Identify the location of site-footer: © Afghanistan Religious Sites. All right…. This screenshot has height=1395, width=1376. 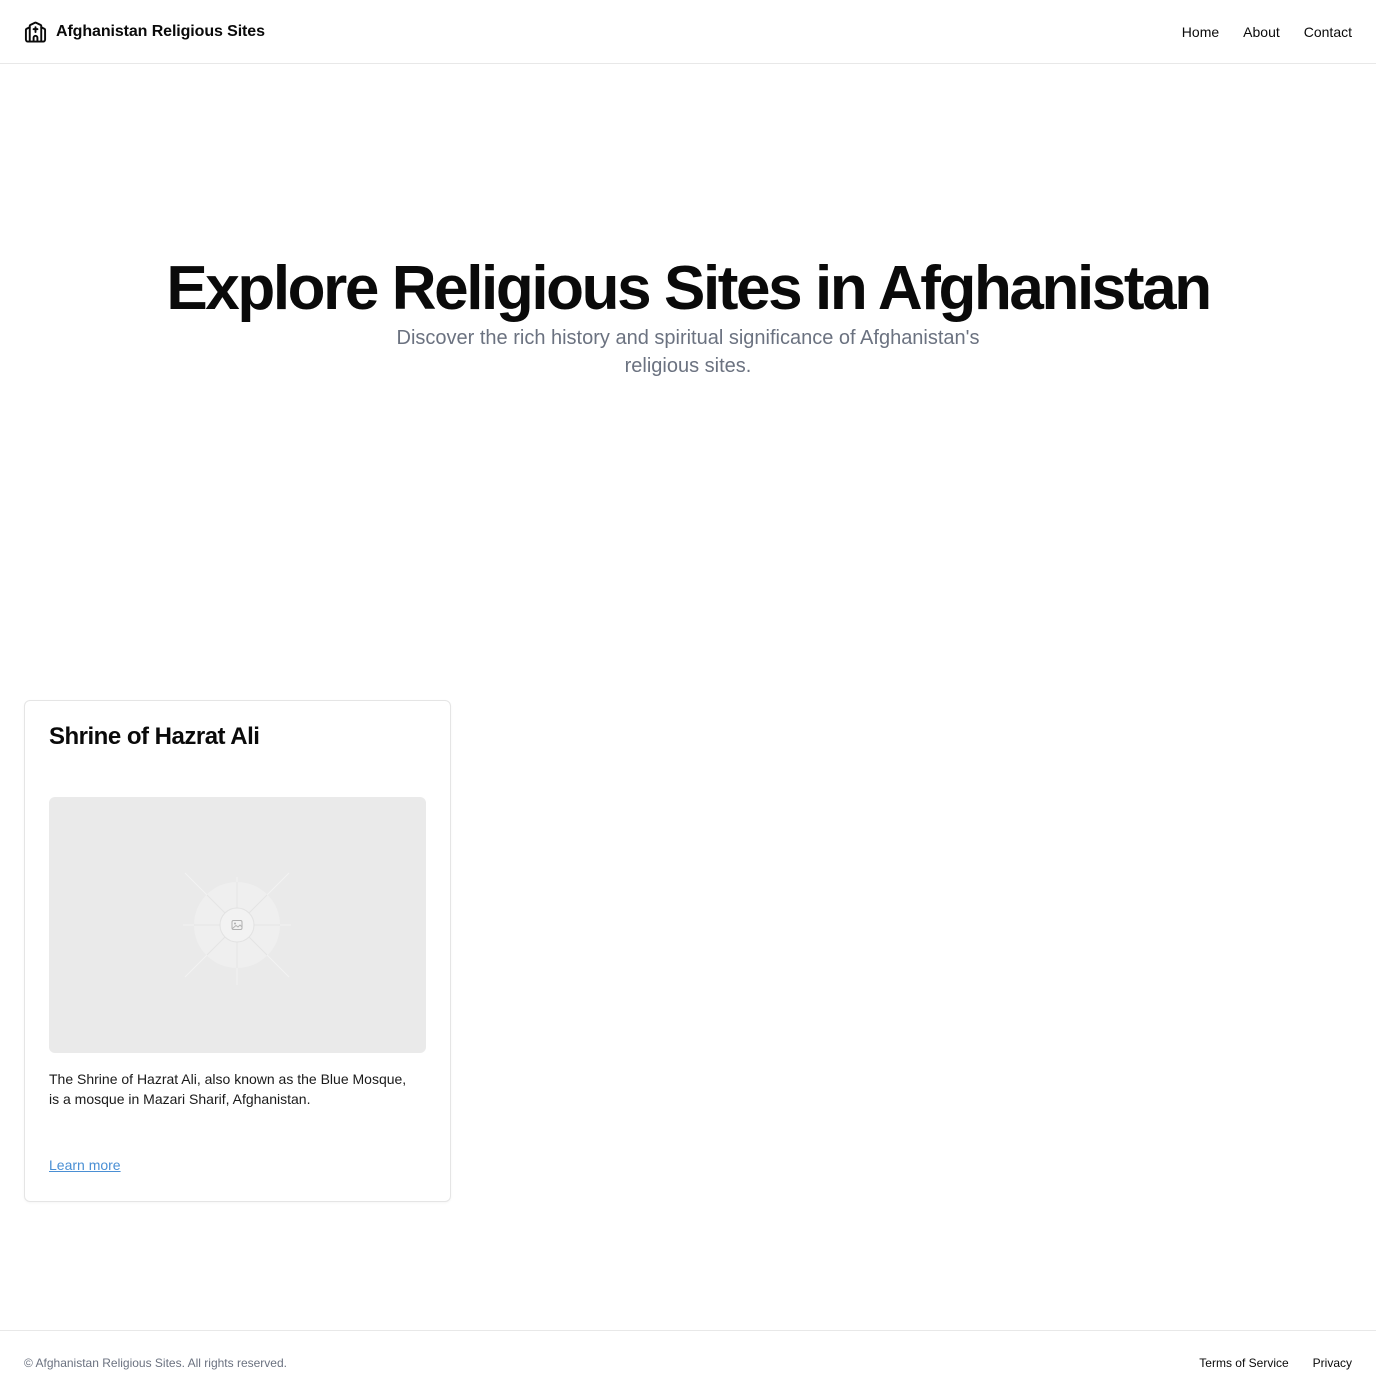
(688, 1362).